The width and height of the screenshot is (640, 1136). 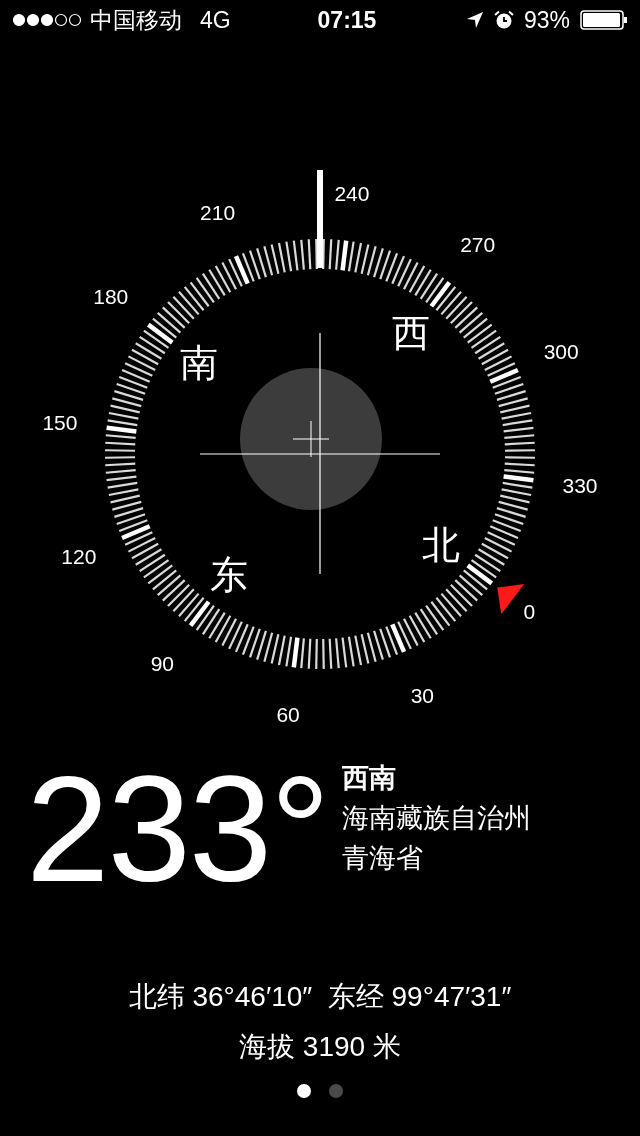 What do you see at coordinates (320, 1047) in the screenshot?
I see `altitude-text: 海拔 3190 米` at bounding box center [320, 1047].